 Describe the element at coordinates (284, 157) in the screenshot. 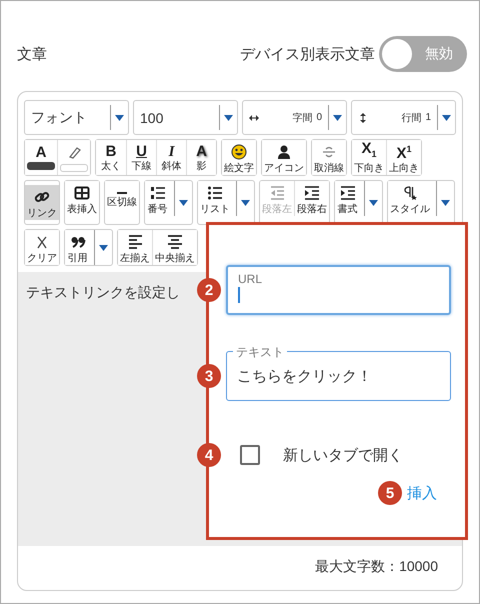

I see `toolbar-button: アイコン` at that location.